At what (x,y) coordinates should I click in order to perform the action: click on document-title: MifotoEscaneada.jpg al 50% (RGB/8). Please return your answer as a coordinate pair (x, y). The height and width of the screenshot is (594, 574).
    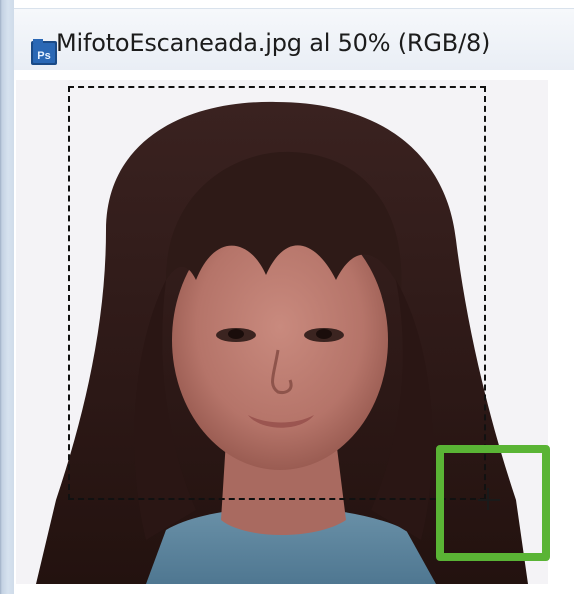
    Looking at the image, I should click on (273, 43).